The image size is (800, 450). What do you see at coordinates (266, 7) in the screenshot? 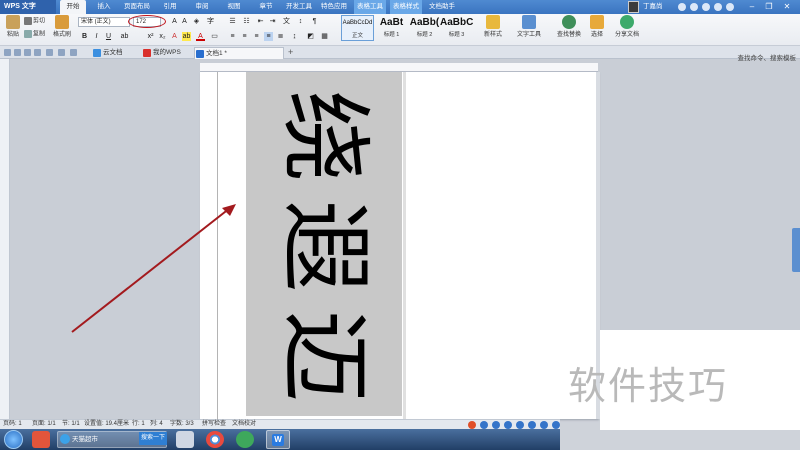
I see `menu-section: 章节` at bounding box center [266, 7].